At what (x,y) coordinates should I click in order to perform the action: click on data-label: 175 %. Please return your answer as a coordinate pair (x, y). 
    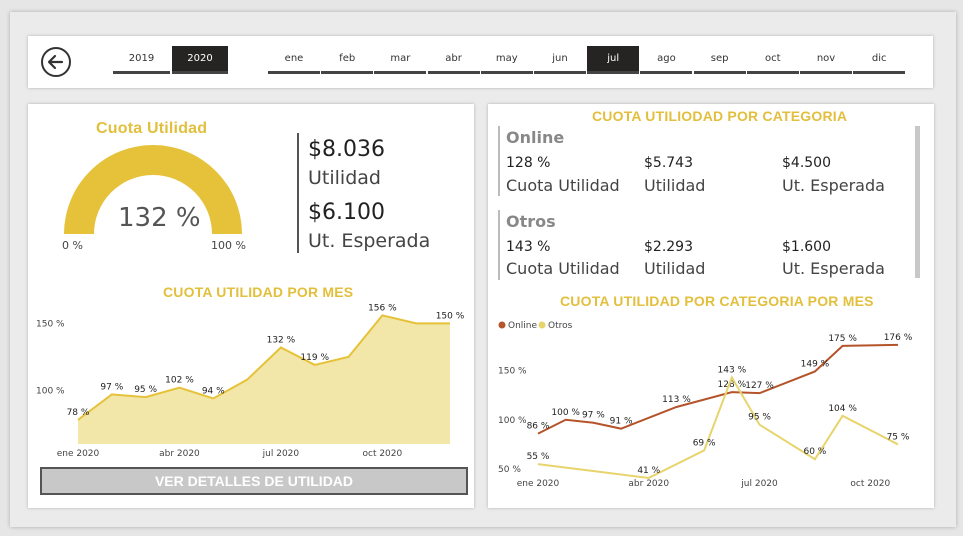
    Looking at the image, I should click on (842, 339).